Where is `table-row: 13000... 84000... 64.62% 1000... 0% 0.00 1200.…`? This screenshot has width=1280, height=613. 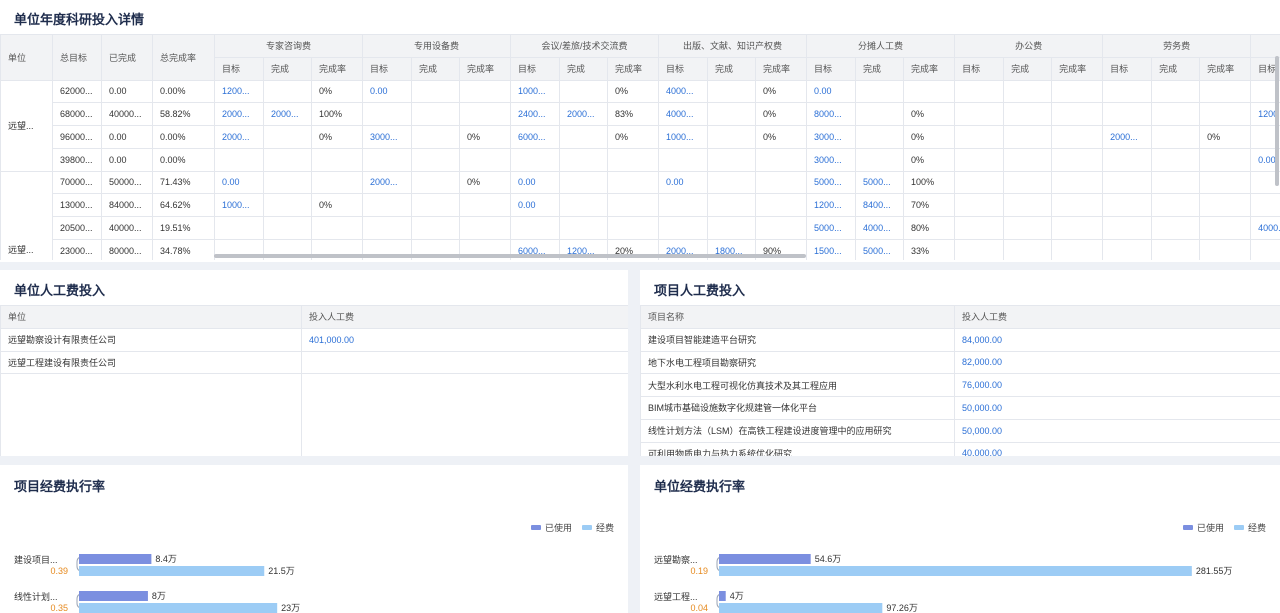 table-row: 13000... 84000... 64.62% 1000... 0% 0.00 1200.… is located at coordinates (640, 205).